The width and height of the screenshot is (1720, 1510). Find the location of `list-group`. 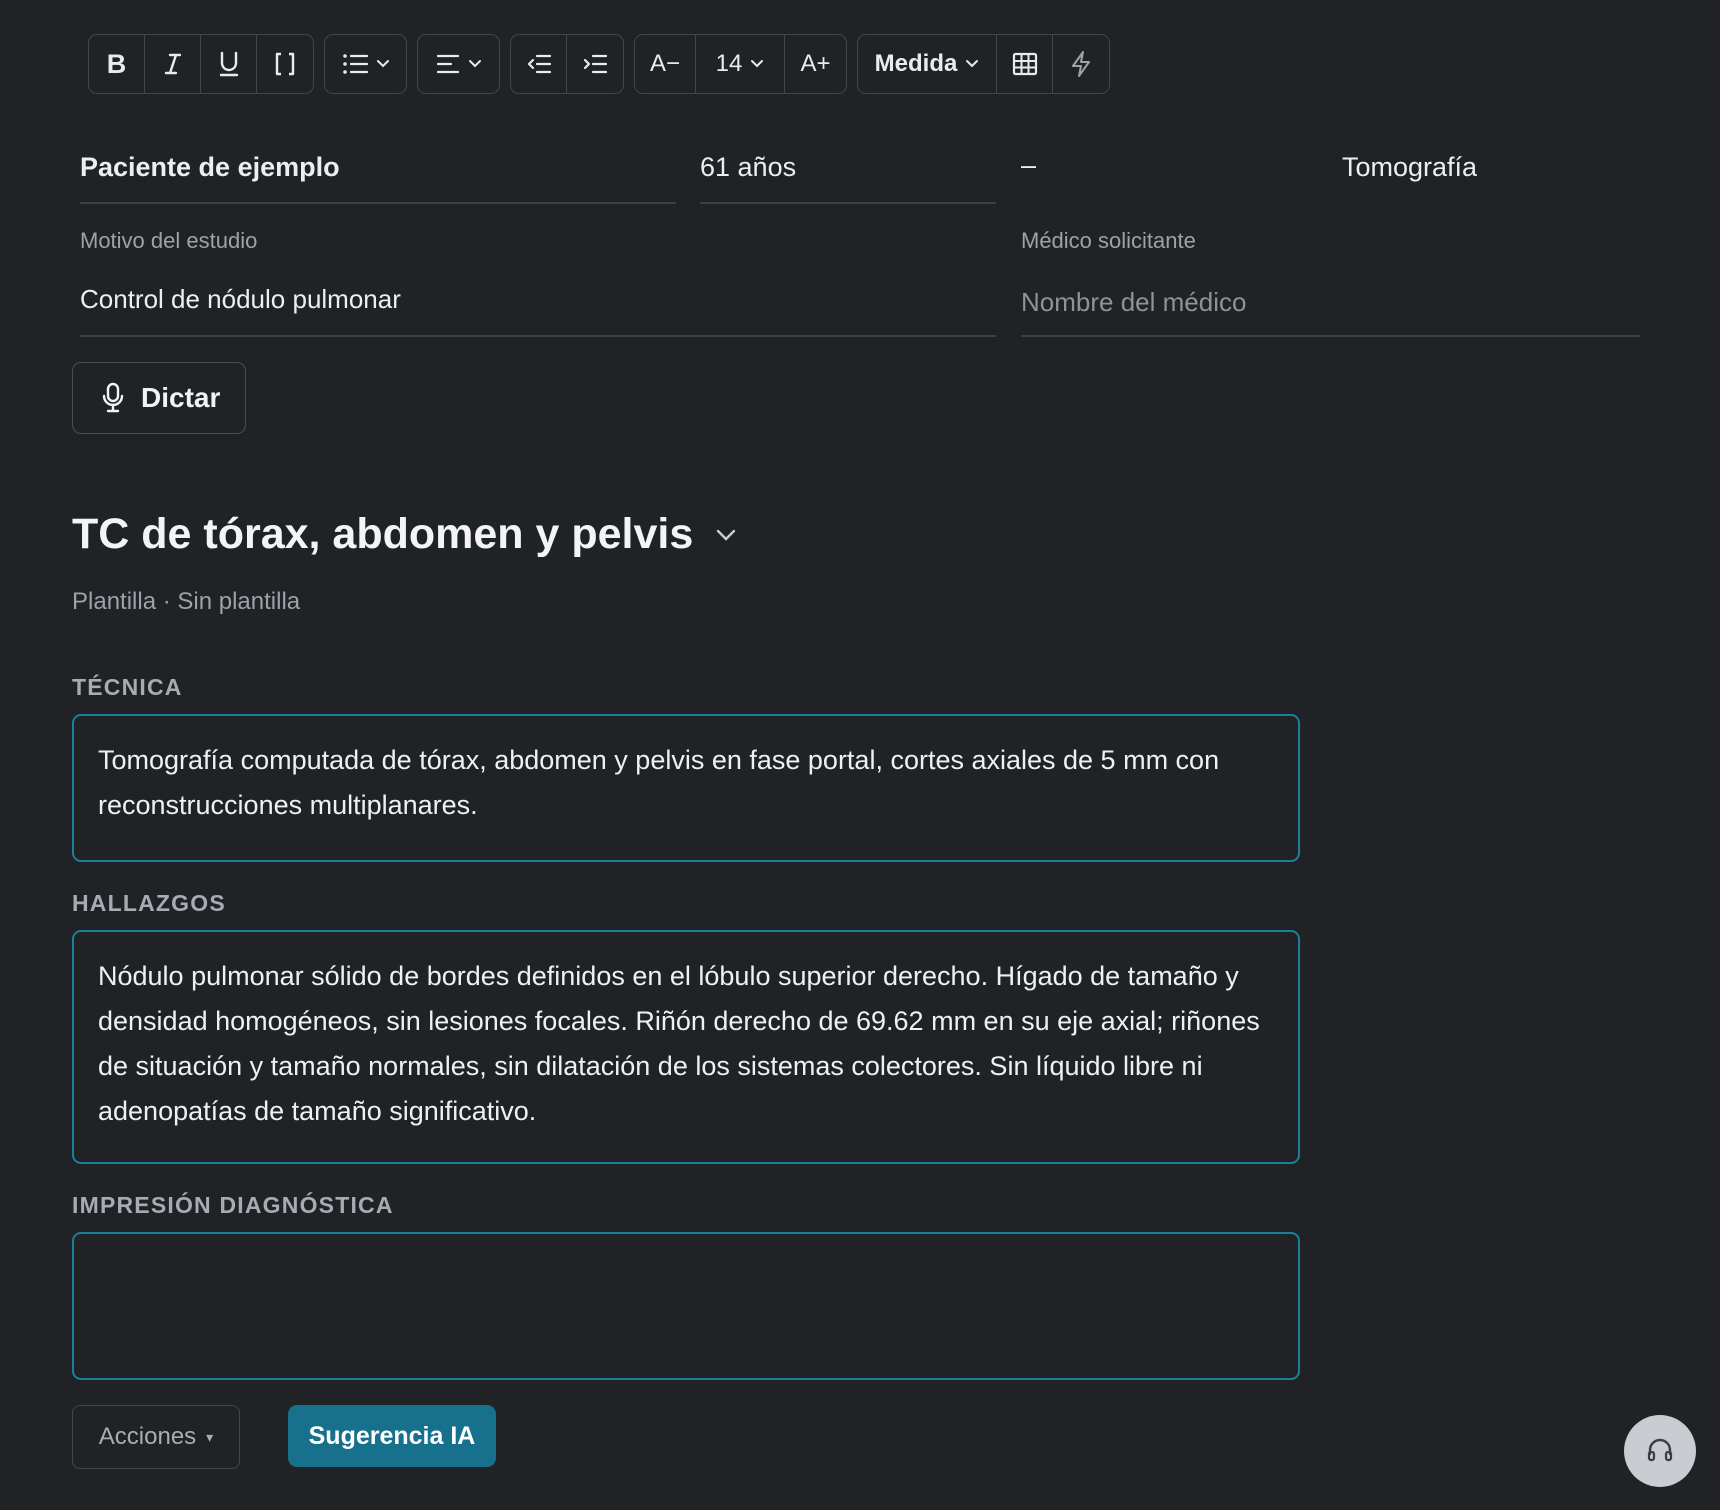

list-group is located at coordinates (365, 64).